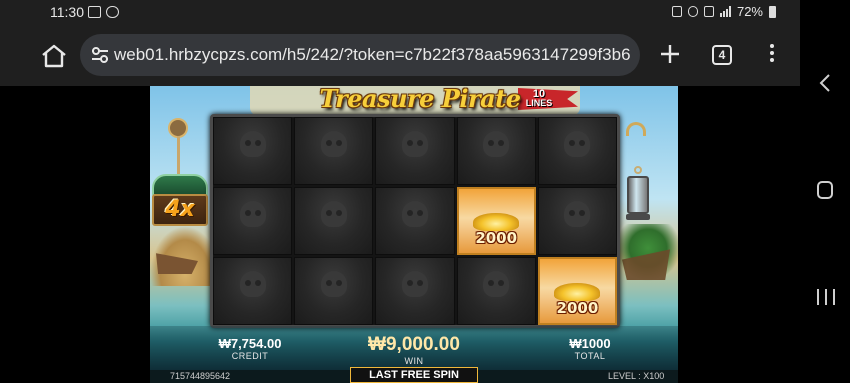  What do you see at coordinates (825, 83) in the screenshot?
I see `back-icon` at bounding box center [825, 83].